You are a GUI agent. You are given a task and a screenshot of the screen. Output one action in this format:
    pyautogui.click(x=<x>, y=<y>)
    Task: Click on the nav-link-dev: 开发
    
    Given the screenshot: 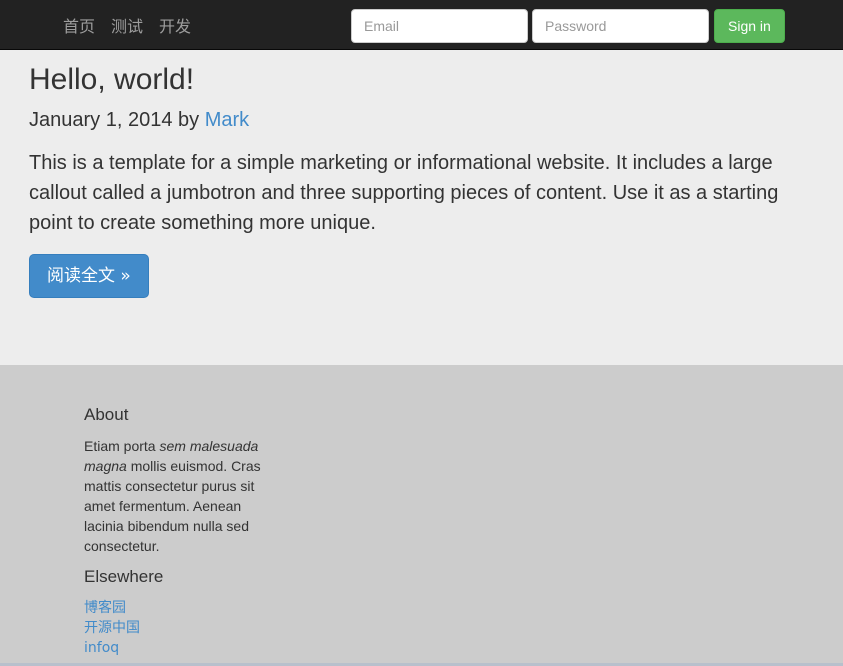 What is the action you would take?
    pyautogui.click(x=175, y=25)
    